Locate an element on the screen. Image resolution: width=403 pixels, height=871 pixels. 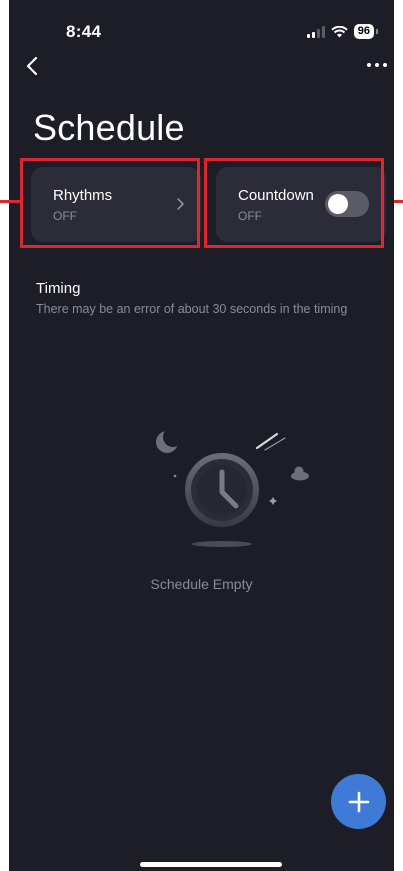
page-title: Schedule is located at coordinates (109, 127).